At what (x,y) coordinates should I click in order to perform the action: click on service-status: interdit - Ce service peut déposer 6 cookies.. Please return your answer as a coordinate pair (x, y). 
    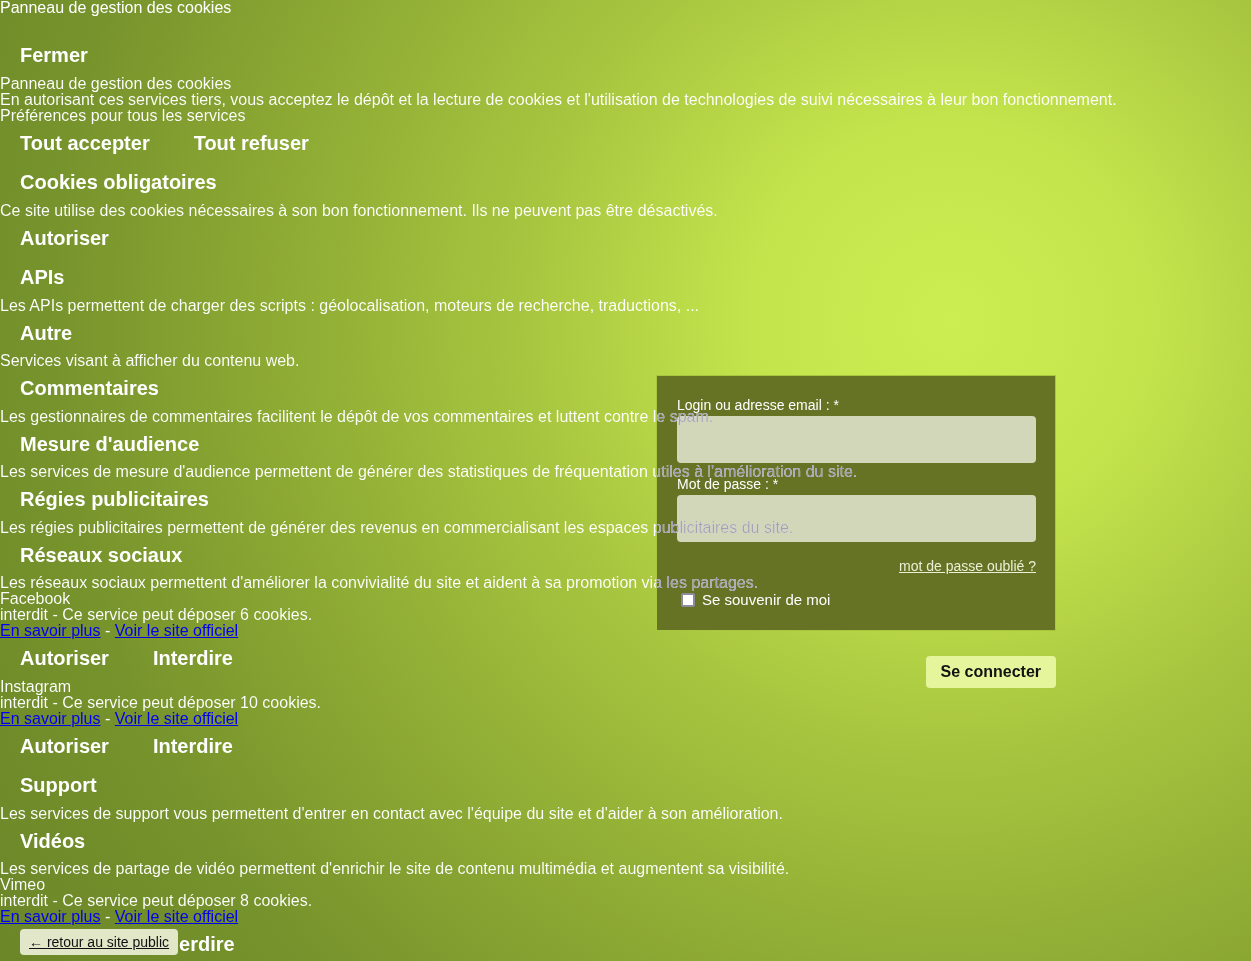
    Looking at the image, I should click on (156, 615).